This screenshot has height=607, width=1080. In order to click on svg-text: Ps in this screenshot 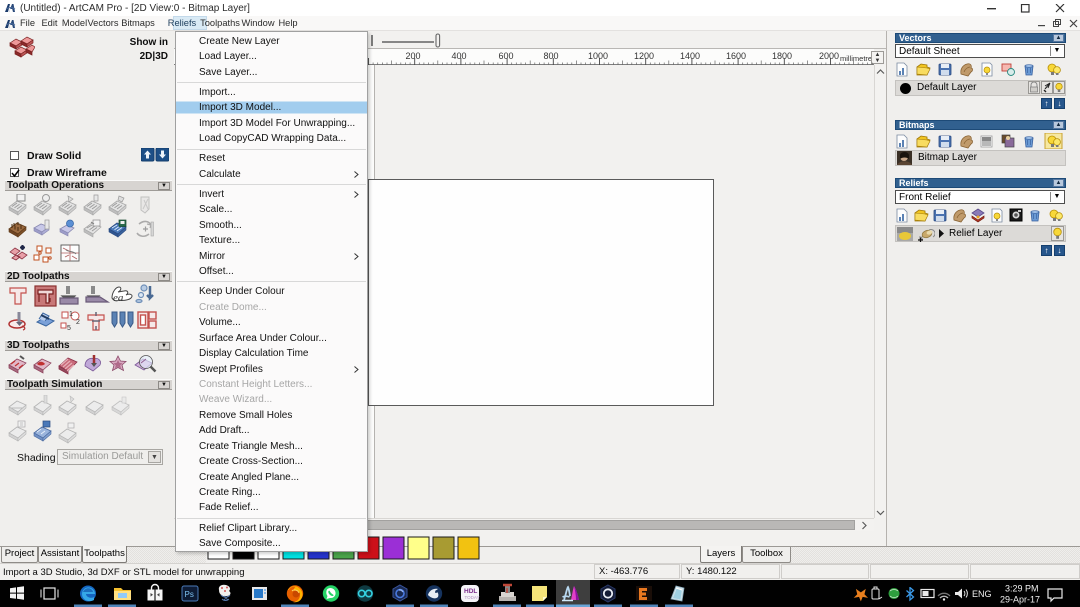, I will do `click(189, 594)`.